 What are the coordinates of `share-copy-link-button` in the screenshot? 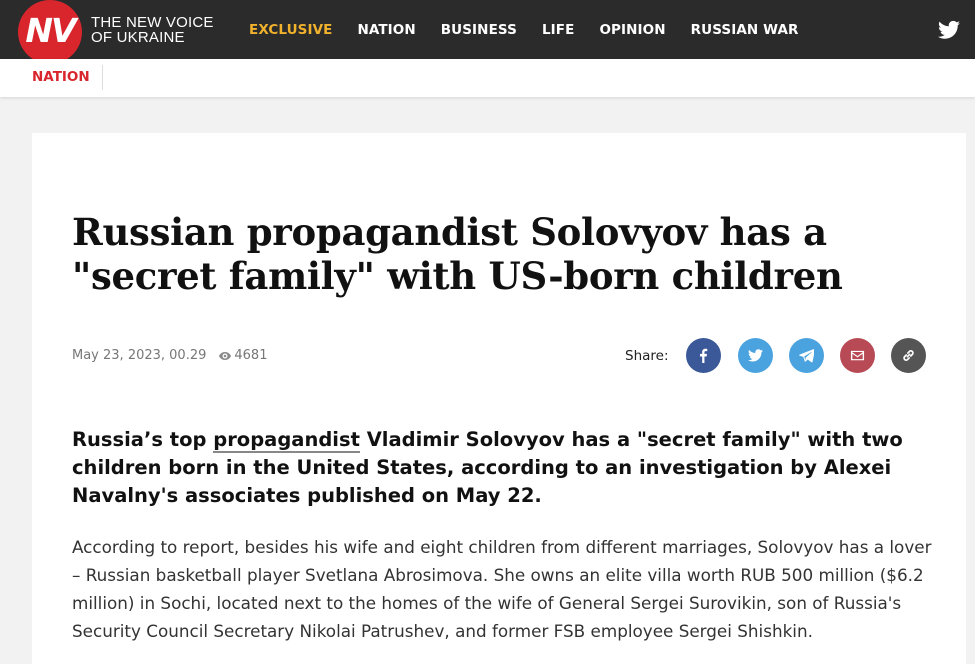 It's located at (908, 355).